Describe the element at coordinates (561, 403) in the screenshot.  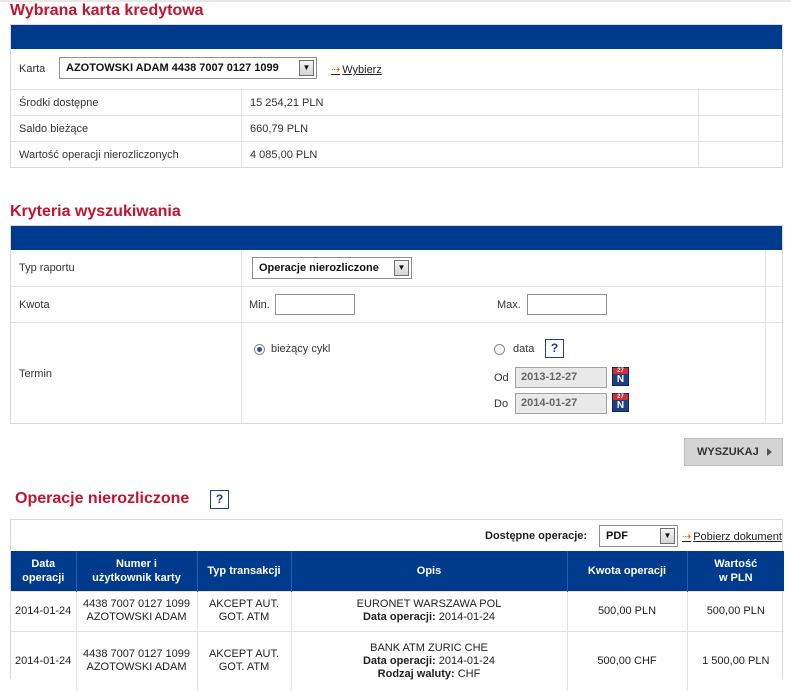
I see `to-date-input: 2014-01-27` at that location.